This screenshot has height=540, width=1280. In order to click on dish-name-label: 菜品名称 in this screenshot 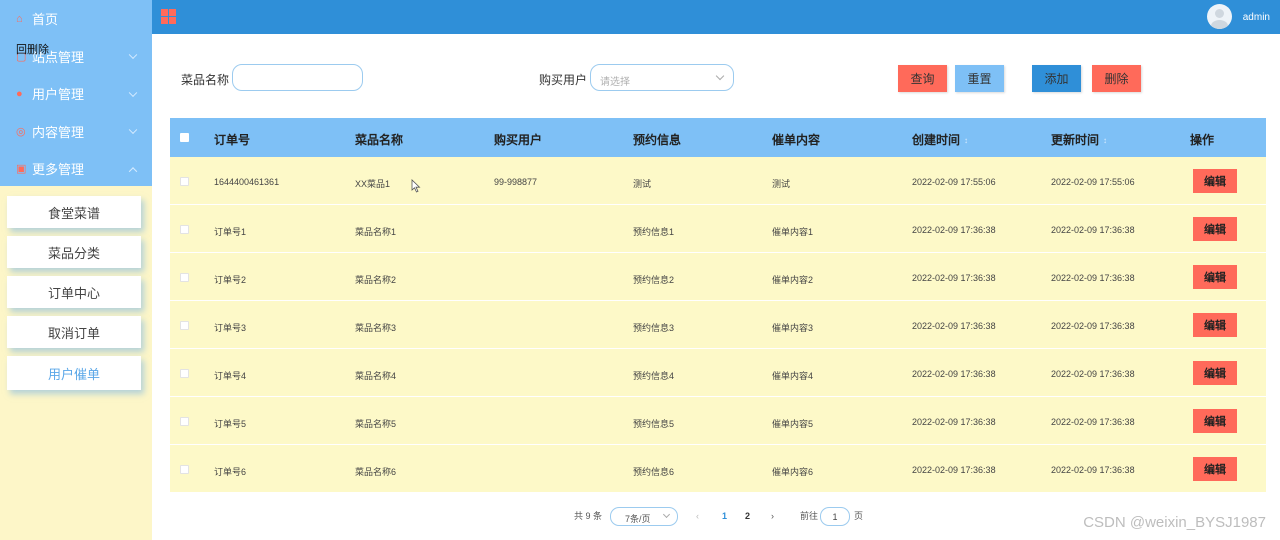, I will do `click(205, 80)`.